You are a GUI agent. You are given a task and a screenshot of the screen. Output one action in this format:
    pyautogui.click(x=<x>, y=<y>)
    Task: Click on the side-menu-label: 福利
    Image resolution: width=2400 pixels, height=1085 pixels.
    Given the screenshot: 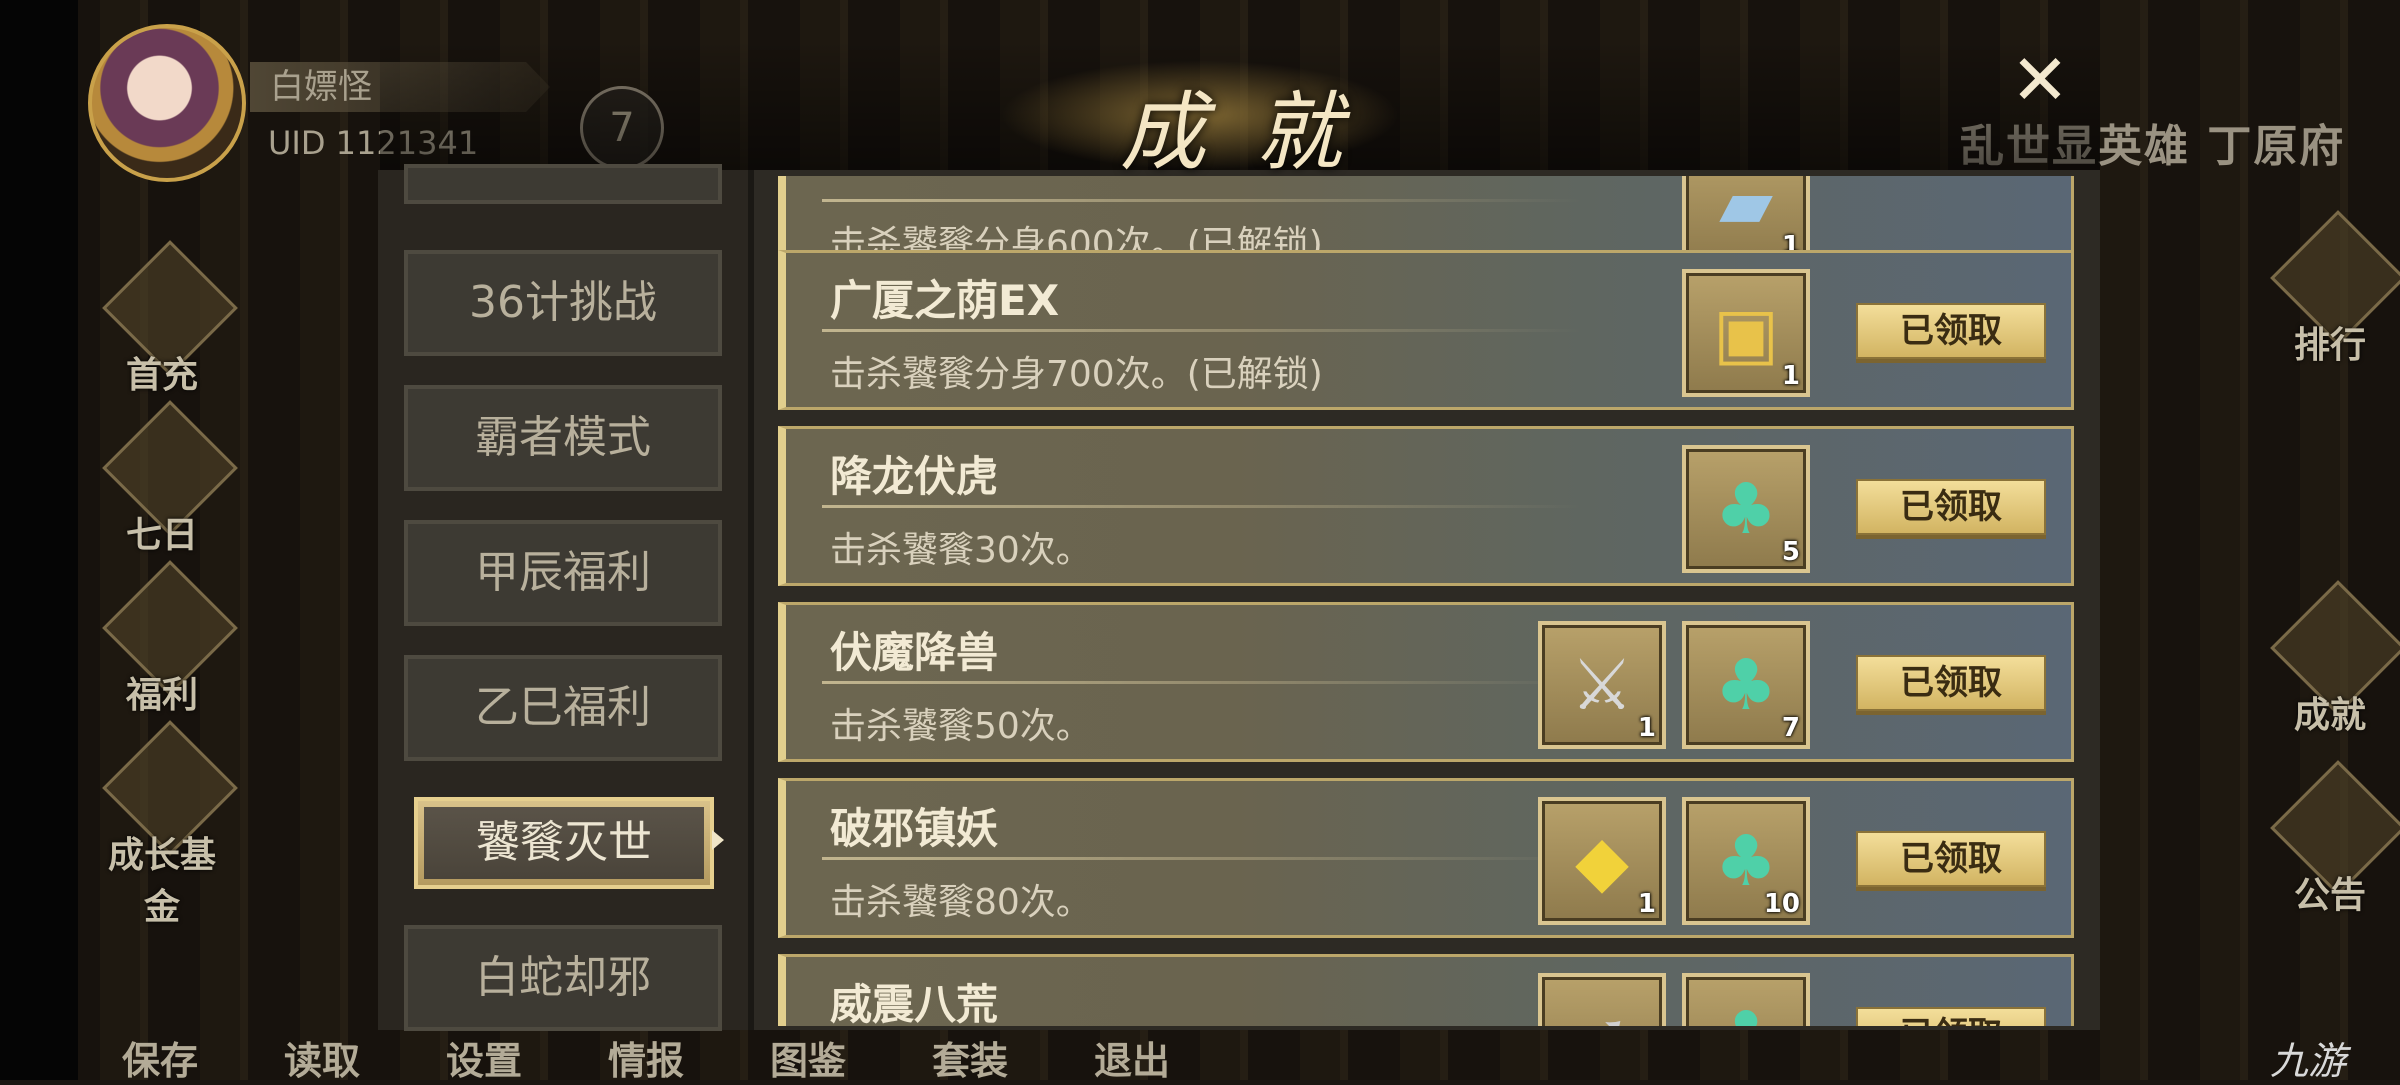 What is the action you would take?
    pyautogui.click(x=161, y=695)
    